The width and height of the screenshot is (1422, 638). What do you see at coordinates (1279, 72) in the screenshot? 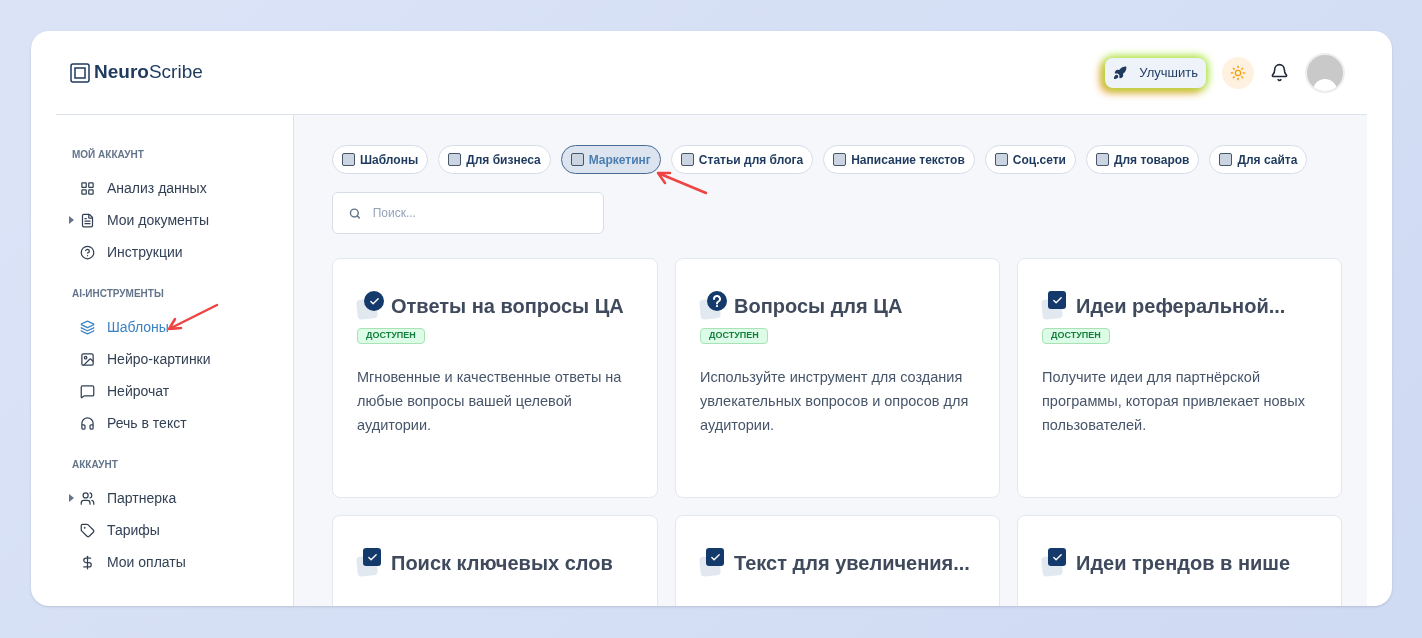
I see `notifications-icon` at bounding box center [1279, 72].